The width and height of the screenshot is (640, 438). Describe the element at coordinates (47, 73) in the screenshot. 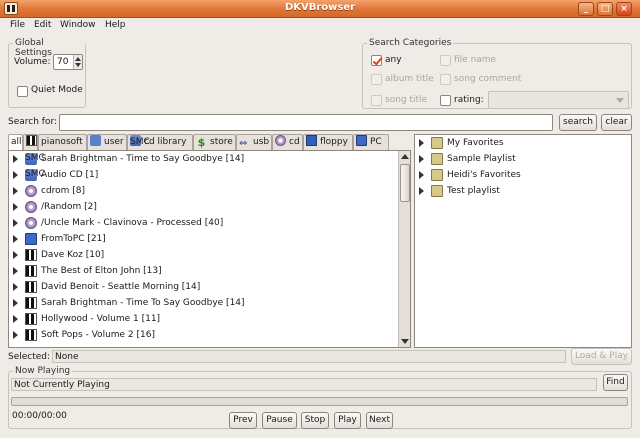

I see `global-settings-group: Global Settings Volume: 70 Quiet Mode` at that location.